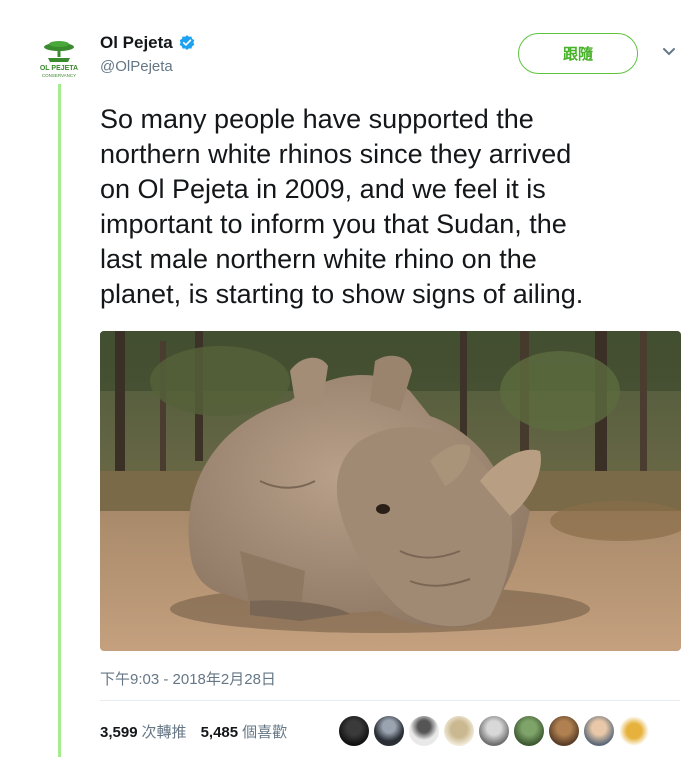 This screenshot has width=700, height=762. What do you see at coordinates (164, 732) in the screenshot?
I see `retweets-label: 次轉推` at bounding box center [164, 732].